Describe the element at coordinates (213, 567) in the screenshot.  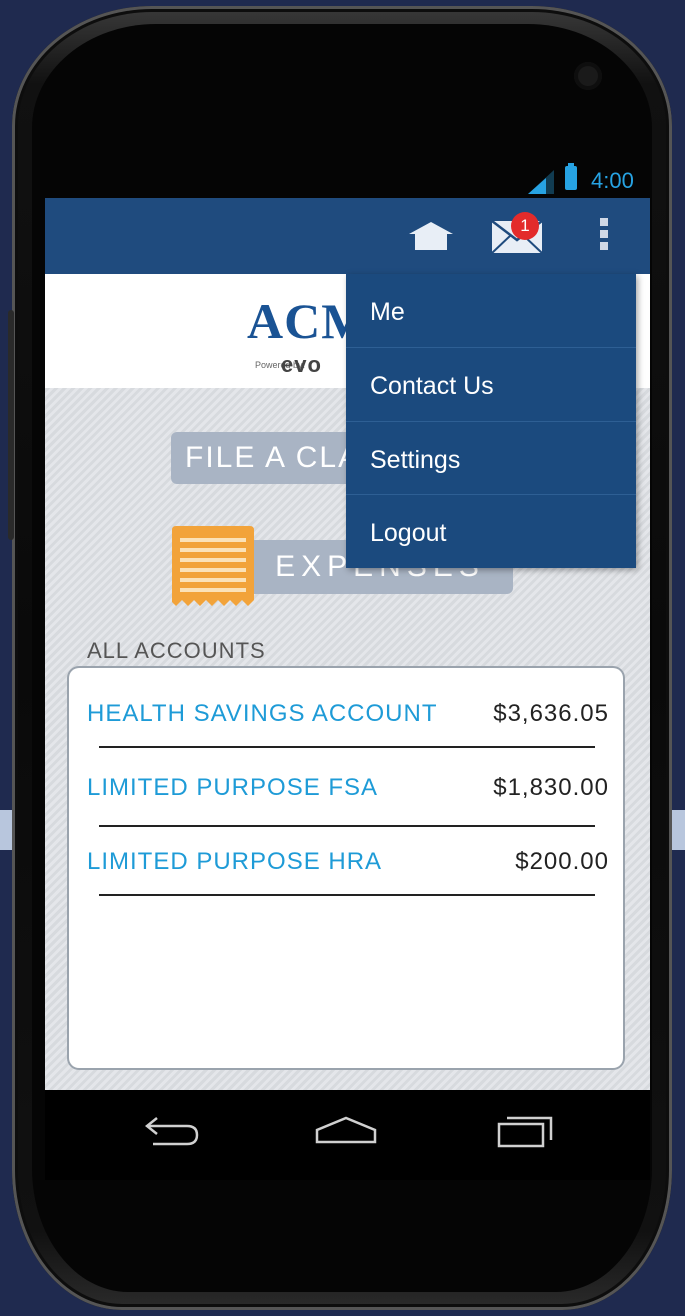
I see `receipt-icon` at that location.